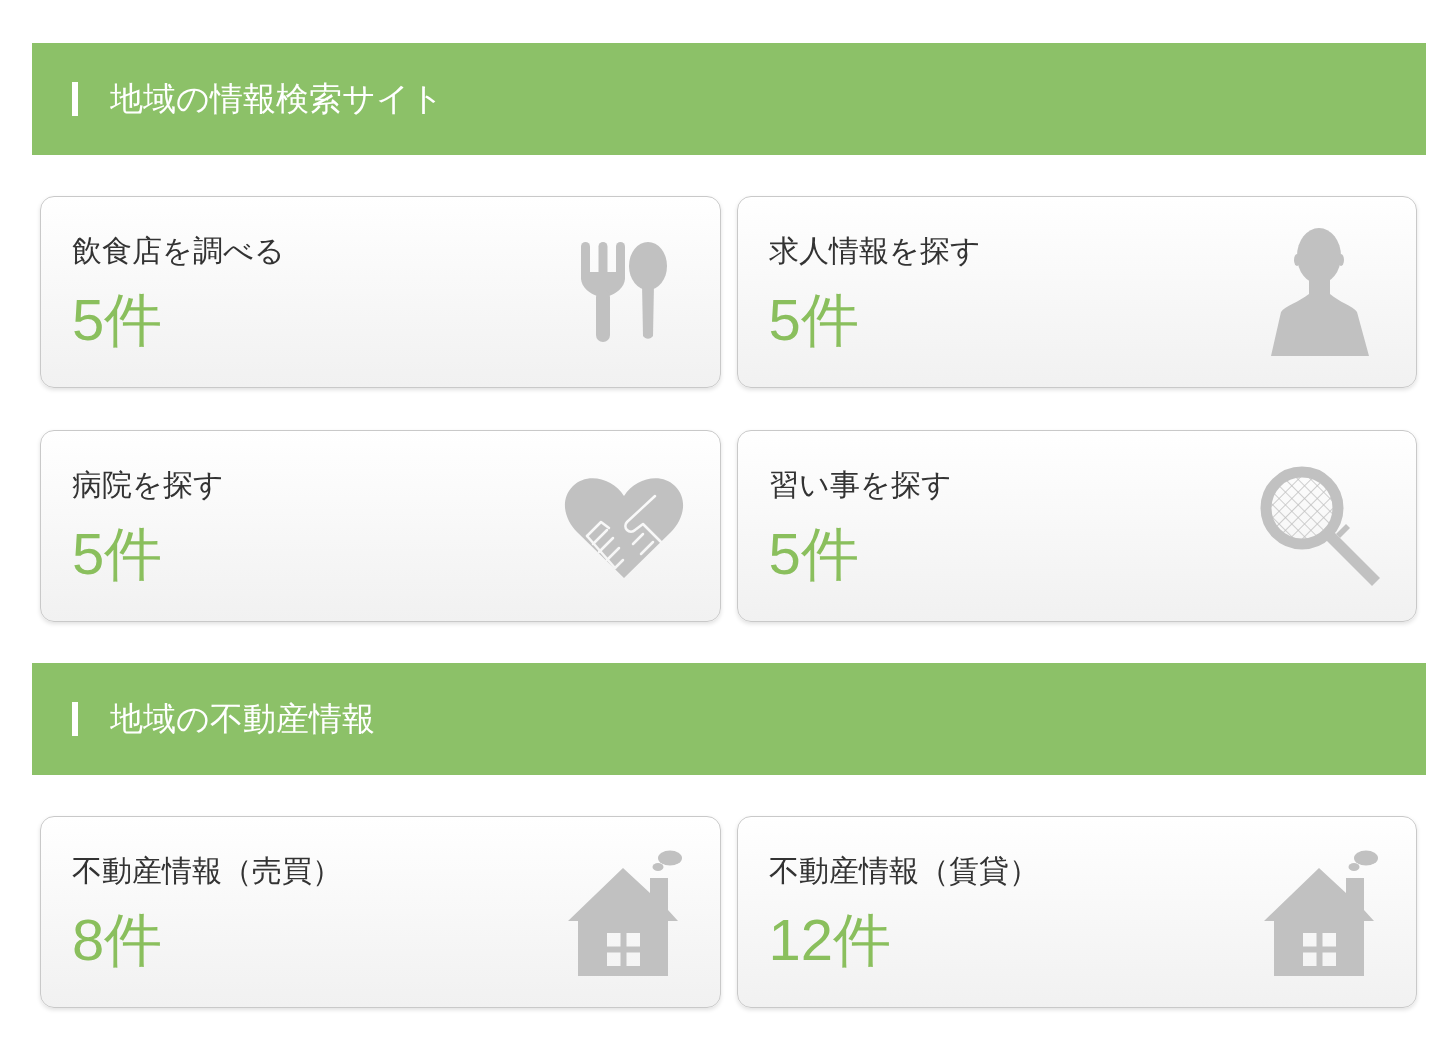  What do you see at coordinates (148, 485) in the screenshot?
I see `card-title: 病院を探す` at bounding box center [148, 485].